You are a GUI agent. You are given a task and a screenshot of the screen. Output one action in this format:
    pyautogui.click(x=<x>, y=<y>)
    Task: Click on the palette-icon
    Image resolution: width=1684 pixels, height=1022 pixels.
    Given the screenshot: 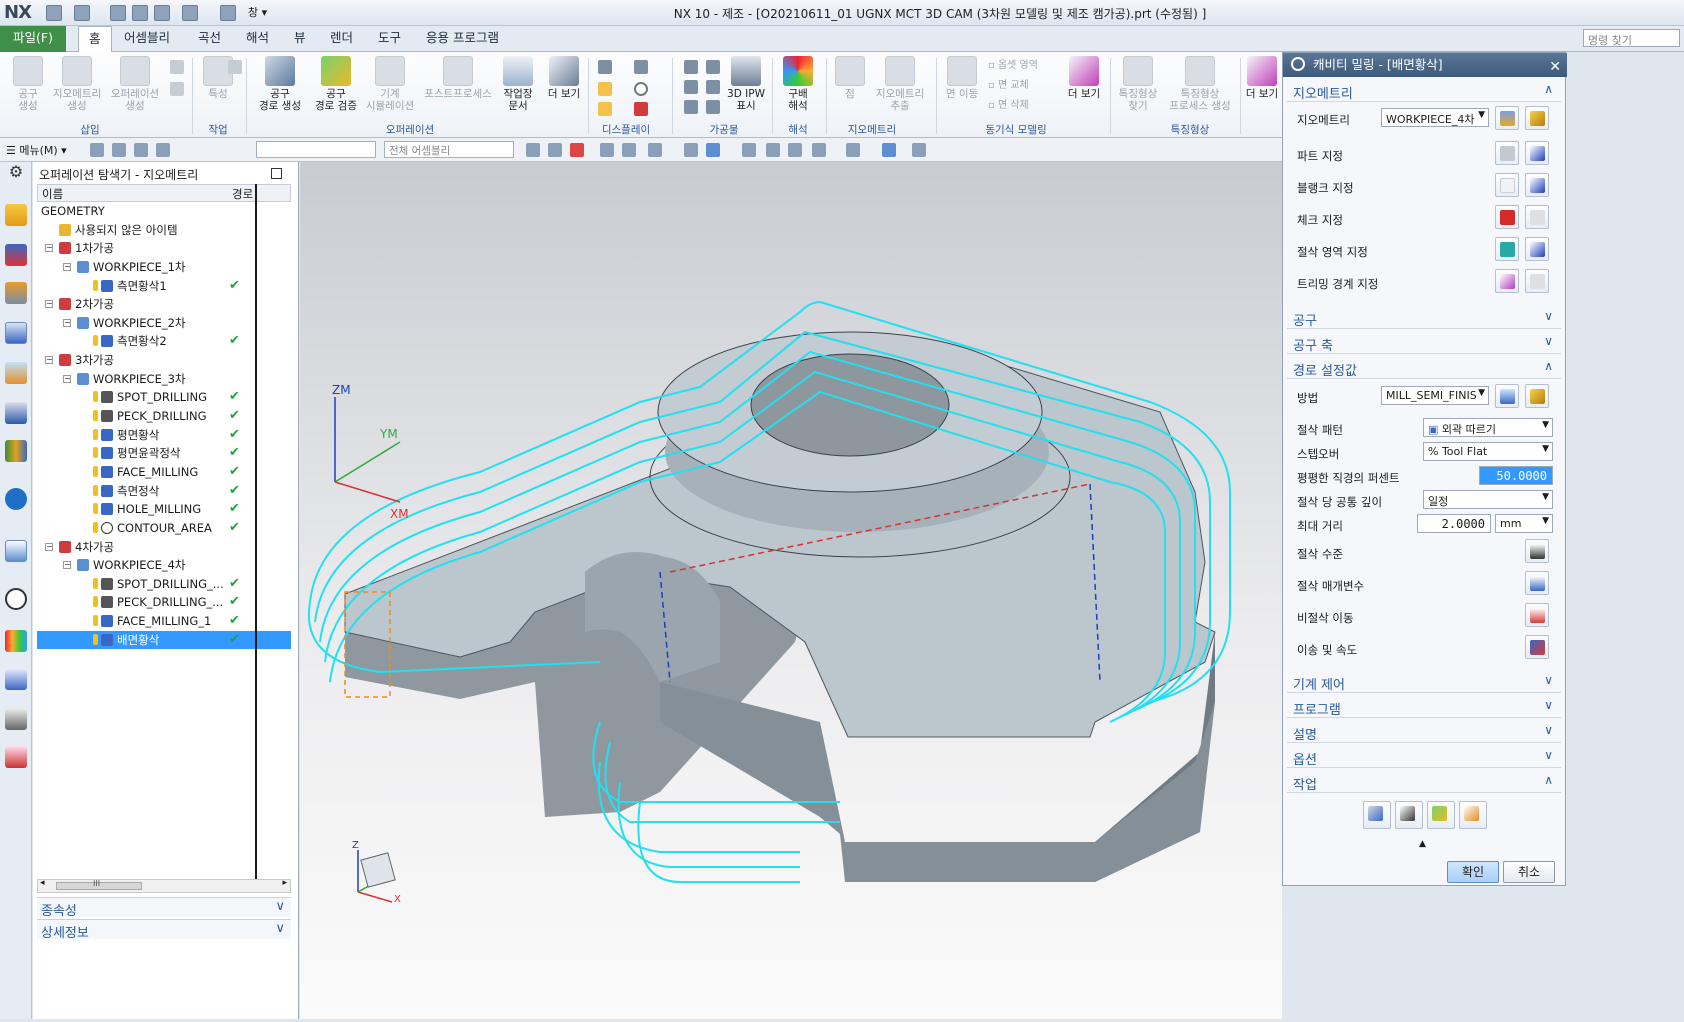 What is the action you would take?
    pyautogui.click(x=16, y=641)
    